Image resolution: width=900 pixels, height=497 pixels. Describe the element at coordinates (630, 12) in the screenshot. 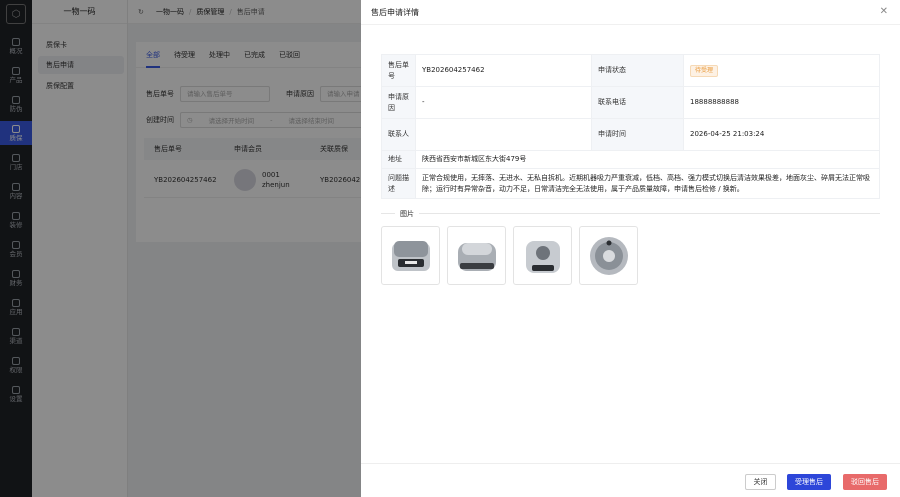

I see `drawer-header: 售后申请详情 ✕` at that location.